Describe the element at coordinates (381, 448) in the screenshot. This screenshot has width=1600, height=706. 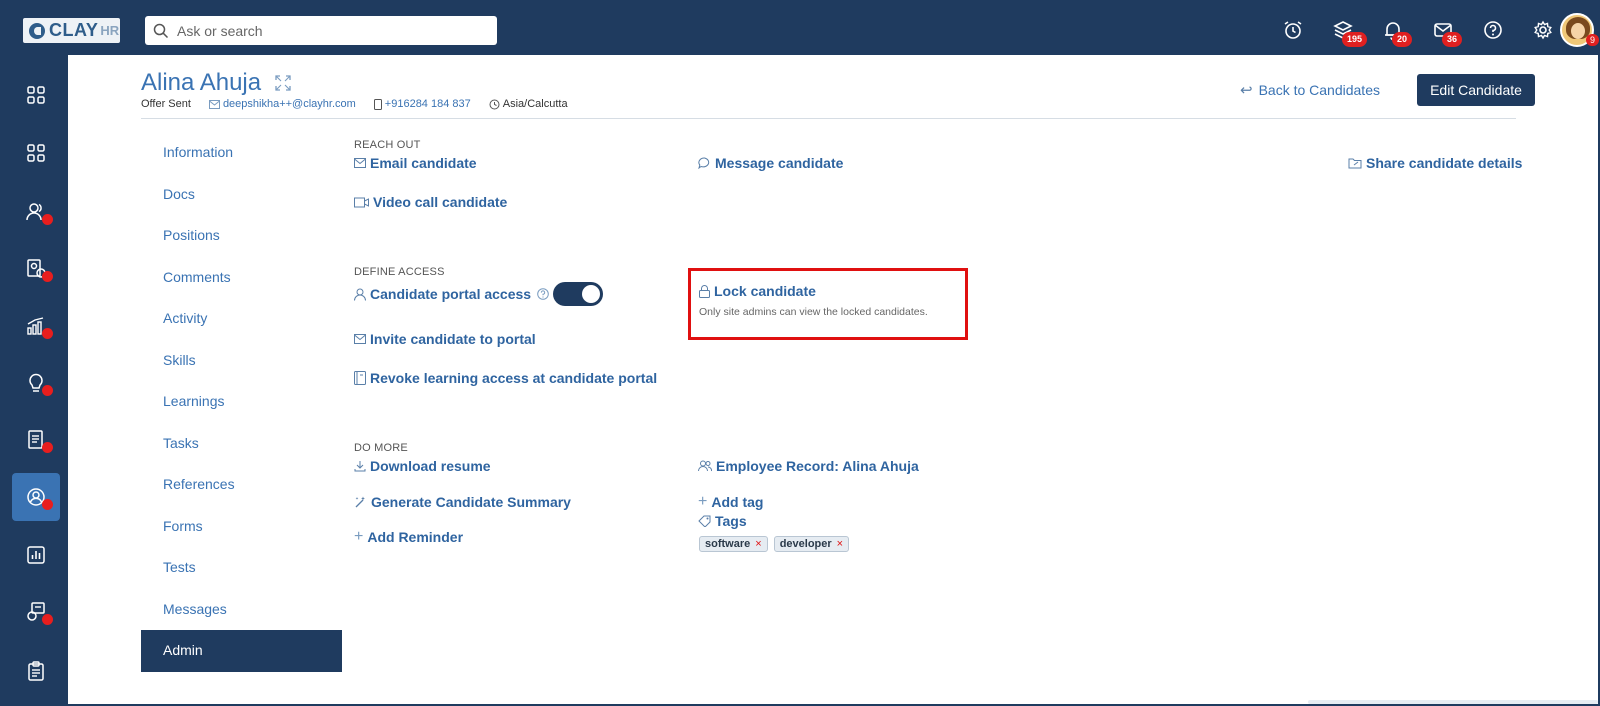
I see `do-more-title: DO MORE` at that location.